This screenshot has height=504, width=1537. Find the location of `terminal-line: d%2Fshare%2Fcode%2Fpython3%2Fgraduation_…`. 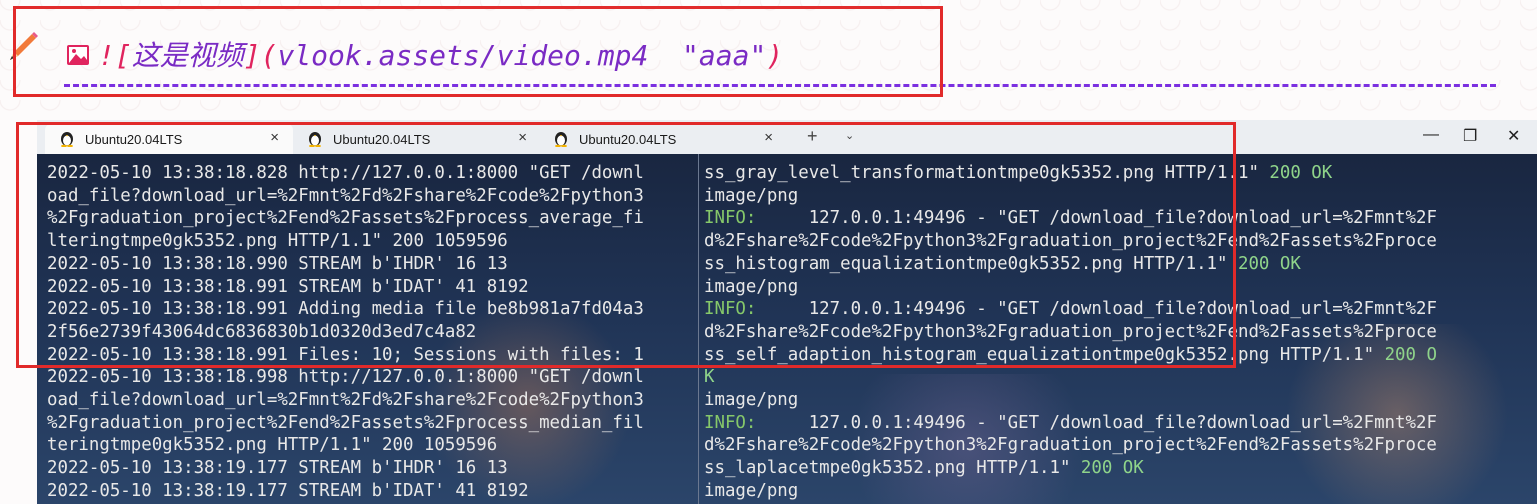

terminal-line: d%2Fshare%2Fcode%2Fpython3%2Fgraduation_… is located at coordinates (1070, 445).